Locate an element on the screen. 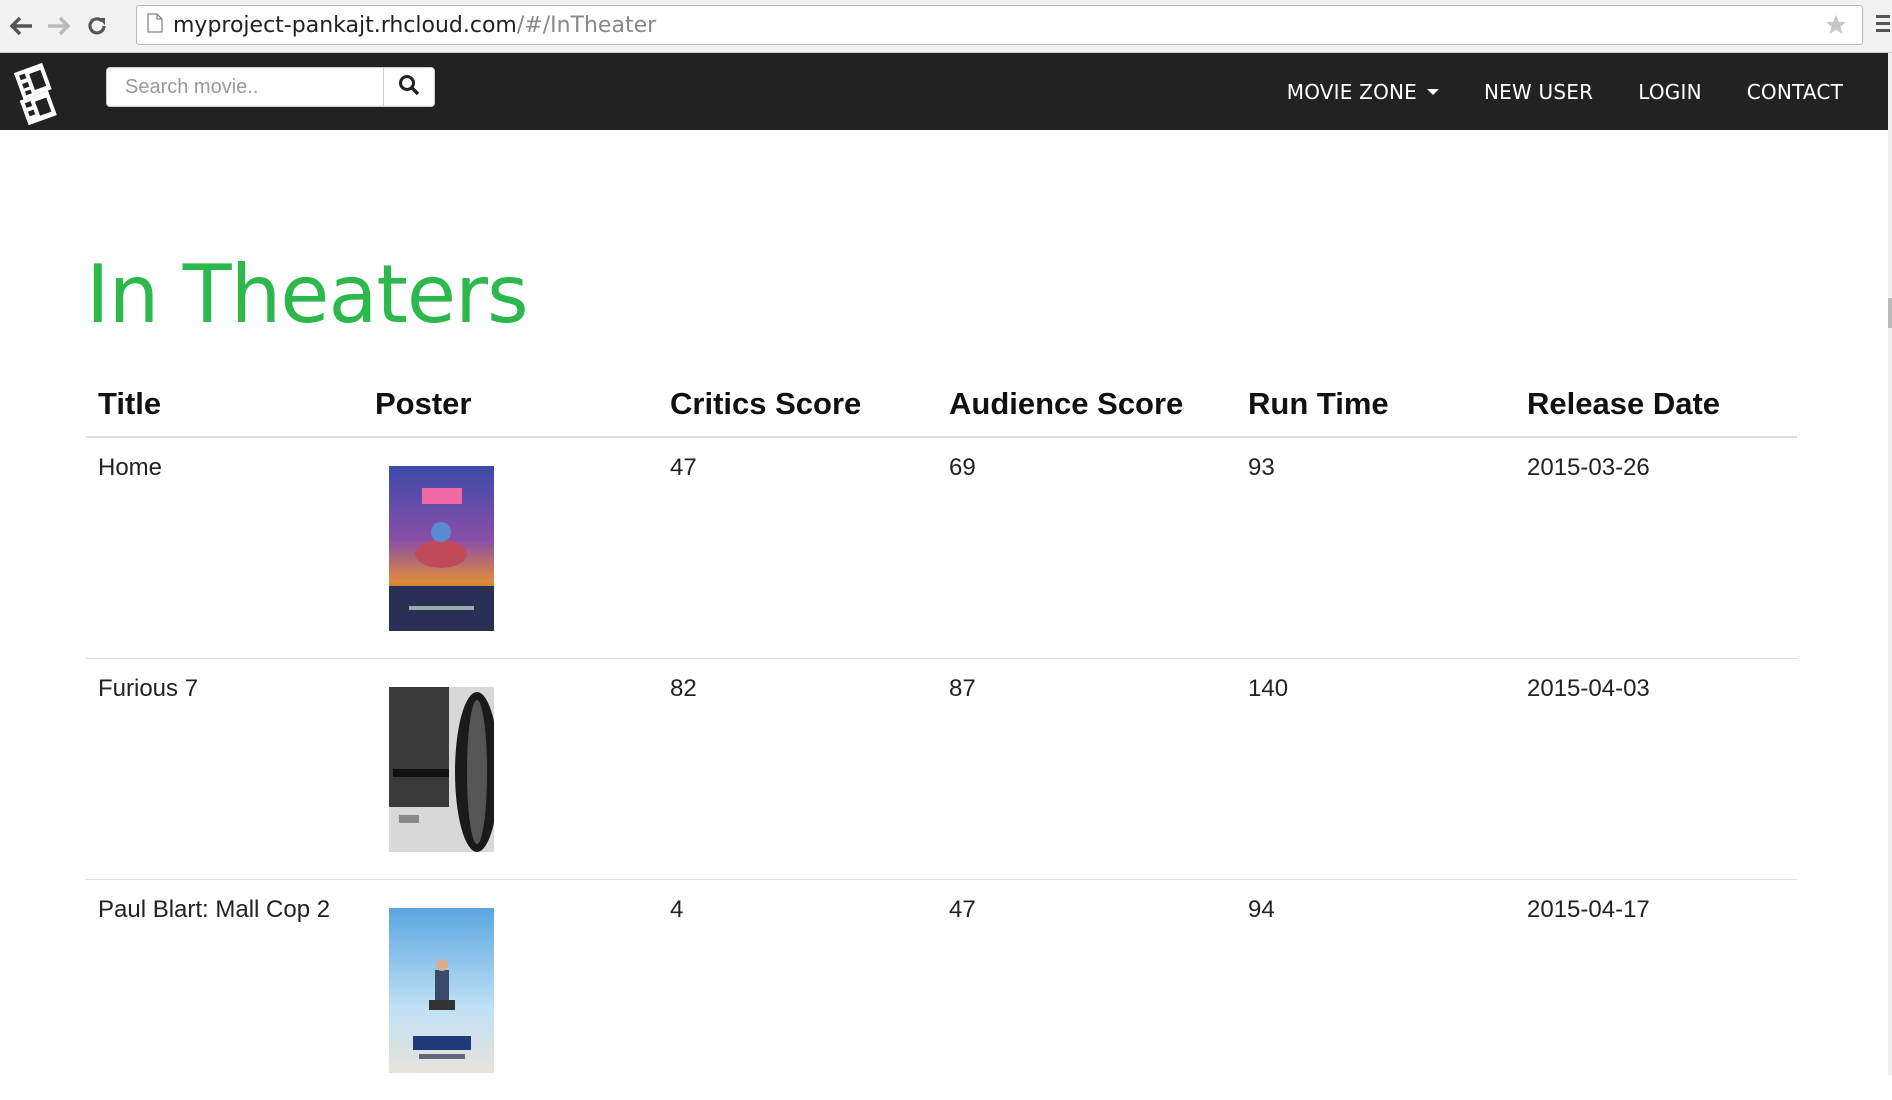  bookmark-star-icon is located at coordinates (1836, 27).